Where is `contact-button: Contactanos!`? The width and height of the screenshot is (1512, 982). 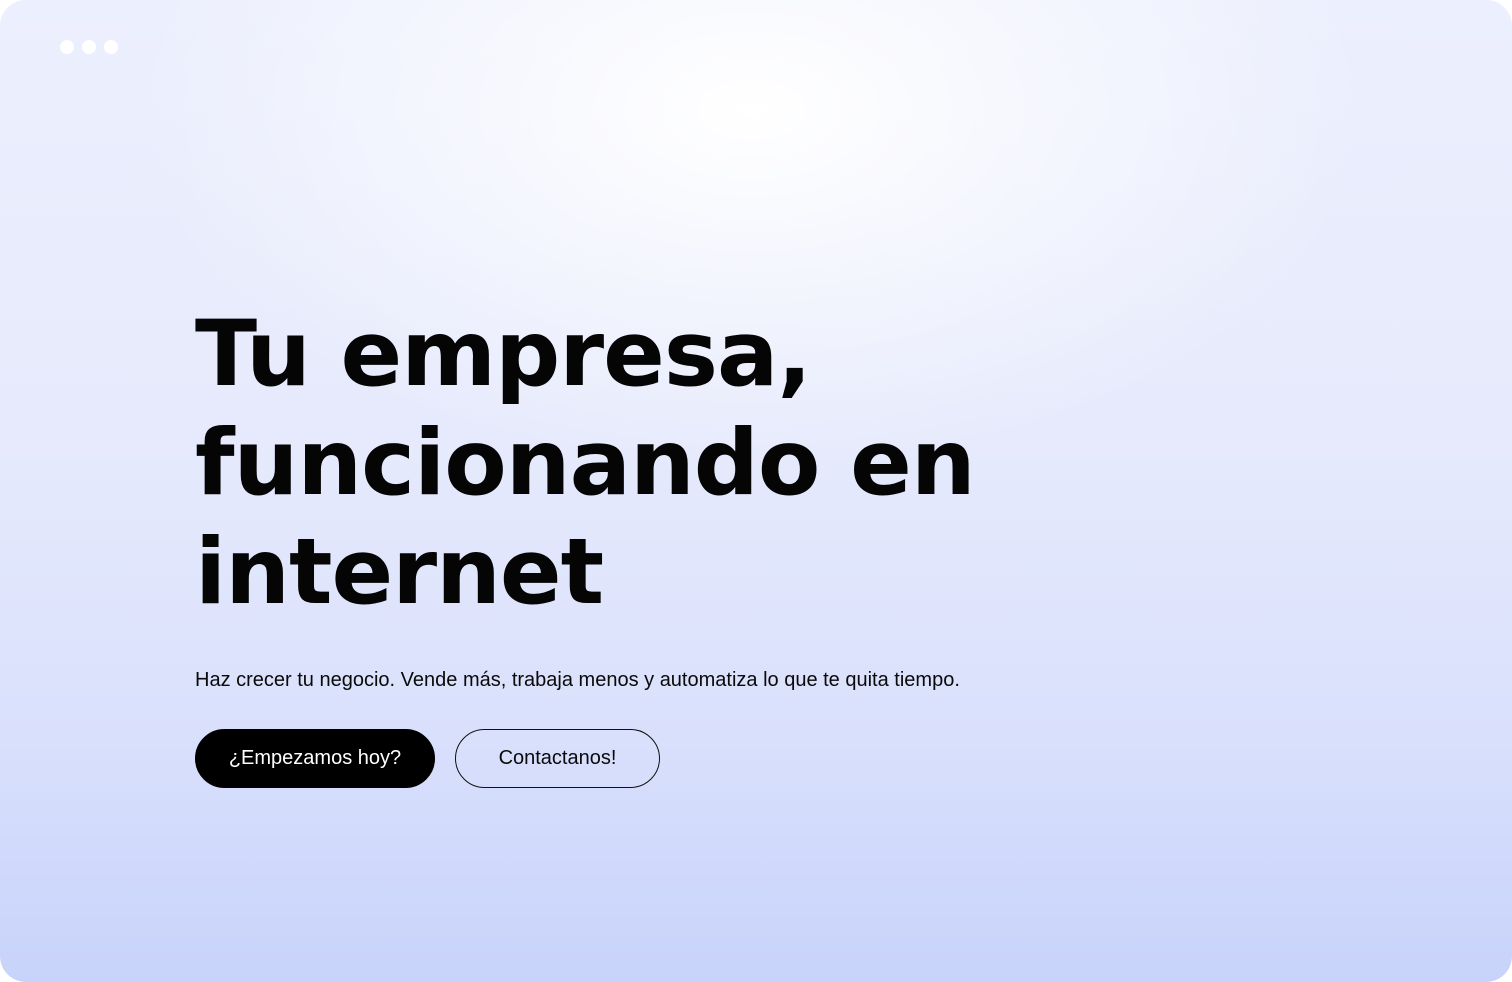
contact-button: Contactanos! is located at coordinates (557, 758).